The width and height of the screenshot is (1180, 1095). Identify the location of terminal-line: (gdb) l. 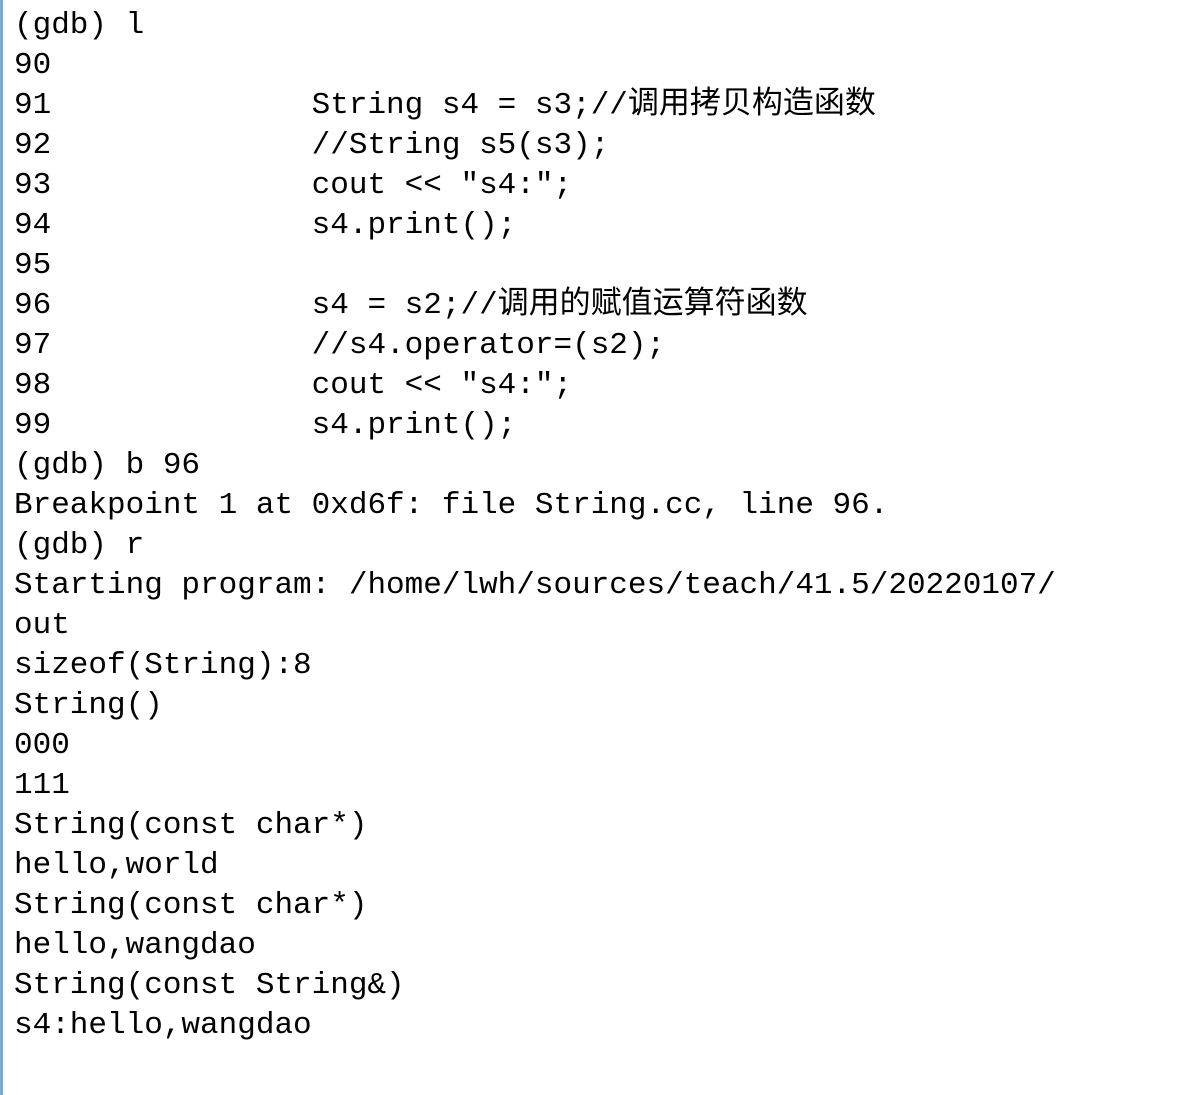
(79, 25).